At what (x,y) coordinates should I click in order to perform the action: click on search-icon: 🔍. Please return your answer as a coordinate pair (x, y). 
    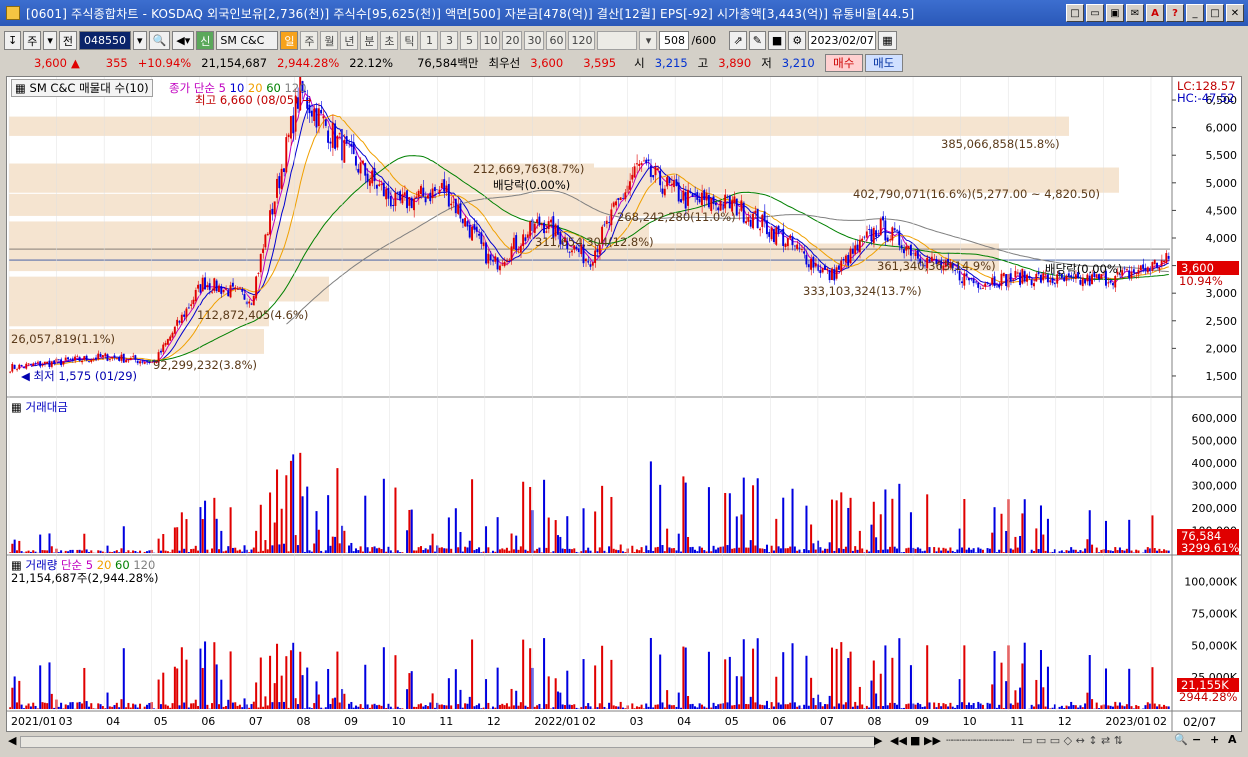
    Looking at the image, I should click on (159, 40).